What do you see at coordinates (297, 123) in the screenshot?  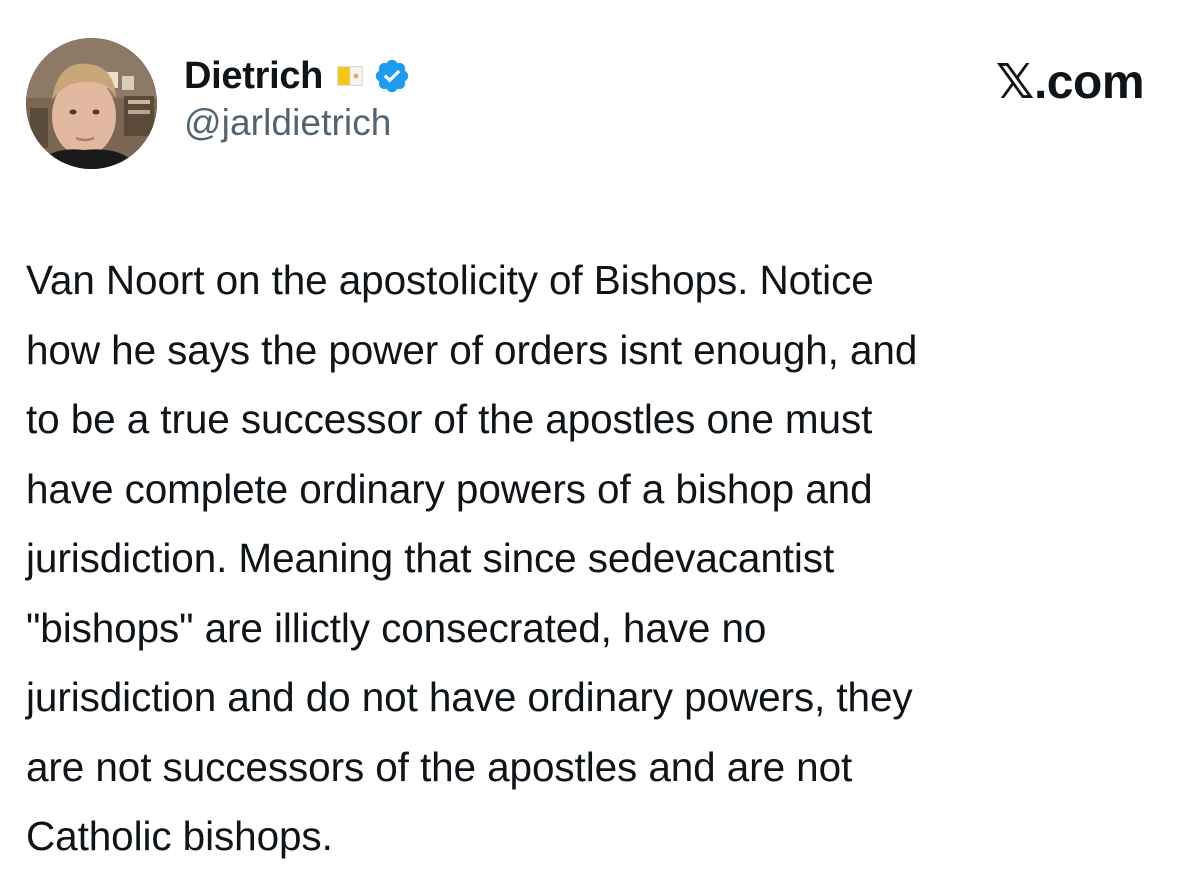 I see `author-handle: @jarldietrich` at bounding box center [297, 123].